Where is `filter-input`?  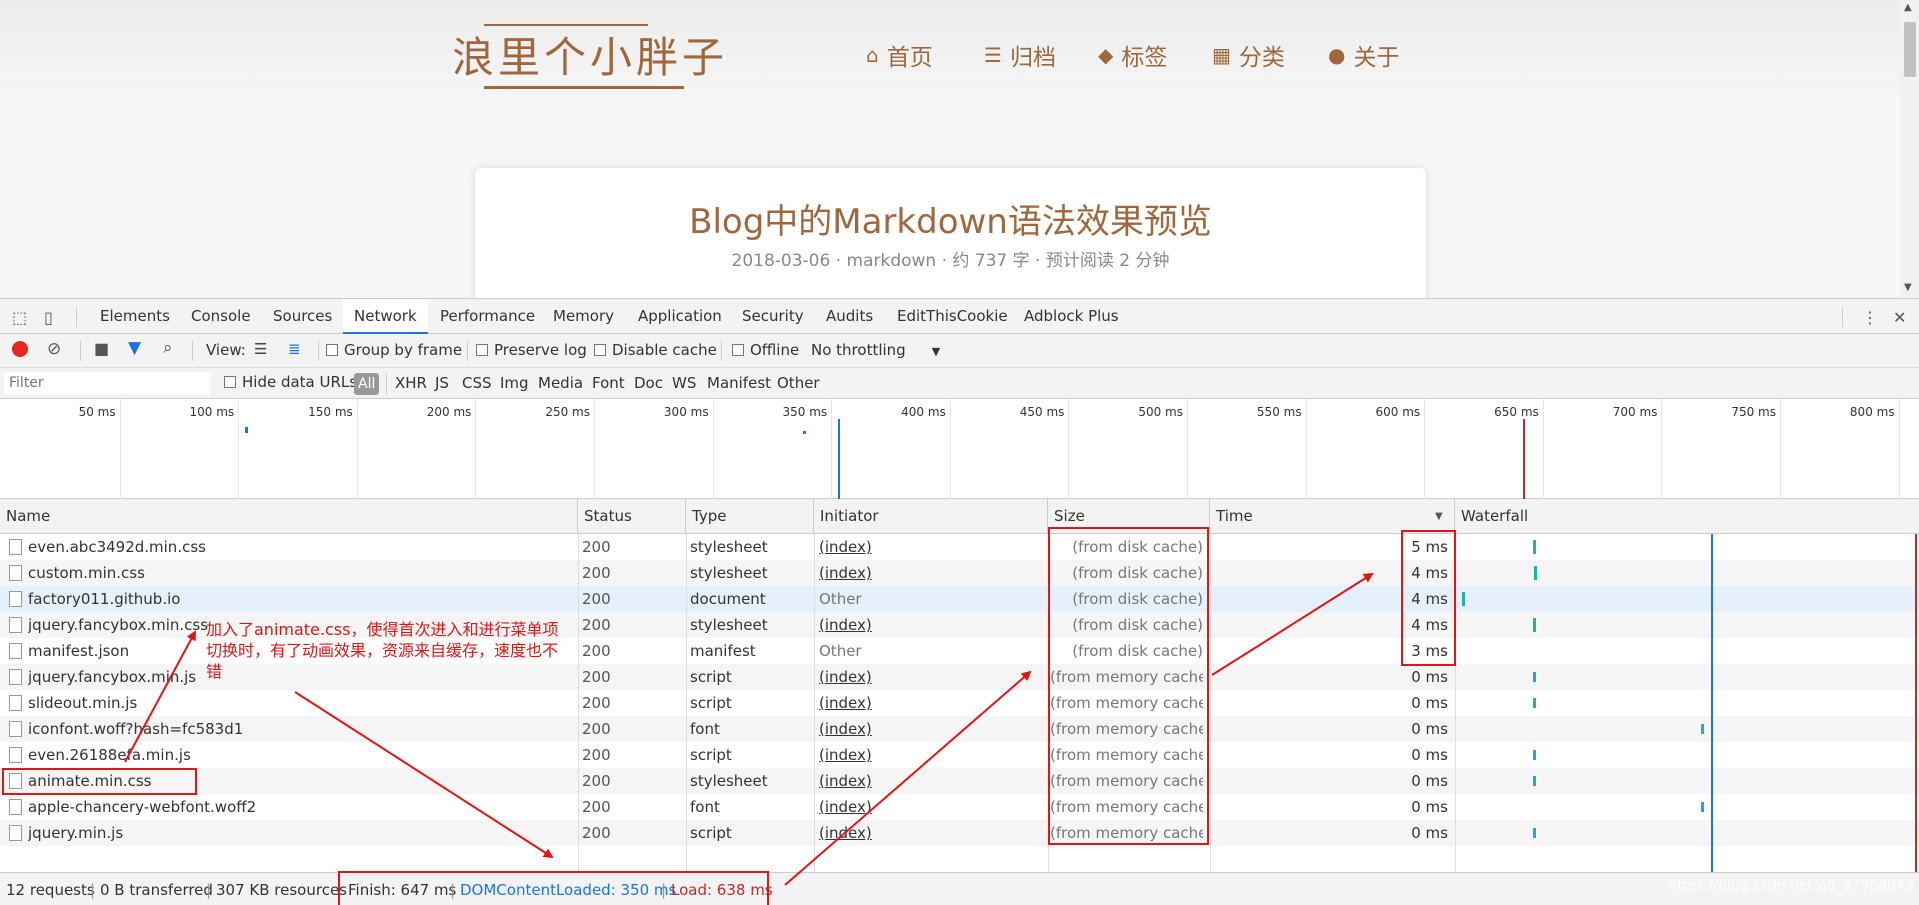 filter-input is located at coordinates (107, 383).